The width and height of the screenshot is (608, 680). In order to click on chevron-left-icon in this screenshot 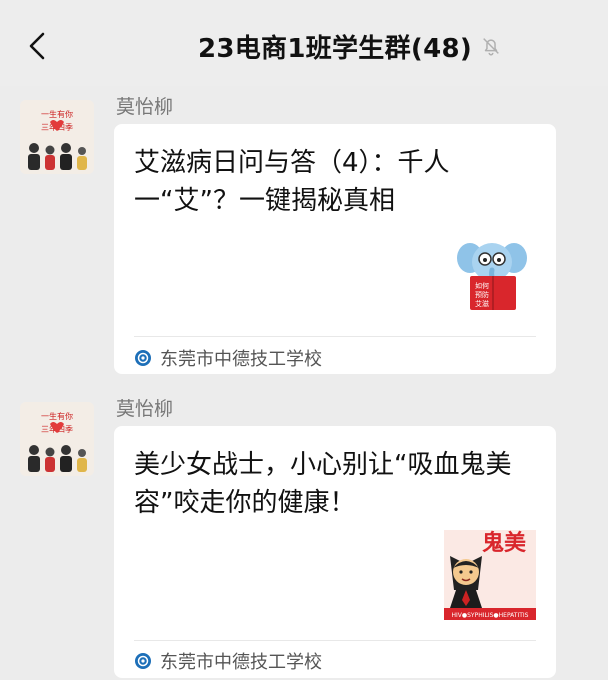, I will do `click(37, 46)`.